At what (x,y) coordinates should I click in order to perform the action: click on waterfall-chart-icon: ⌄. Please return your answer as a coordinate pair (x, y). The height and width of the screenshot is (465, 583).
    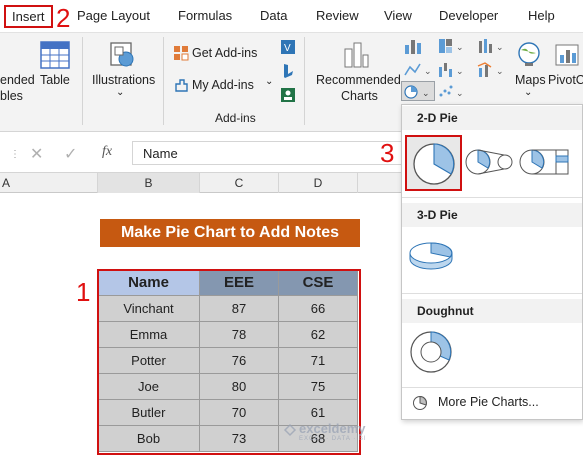
    Looking at the image, I should click on (452, 70).